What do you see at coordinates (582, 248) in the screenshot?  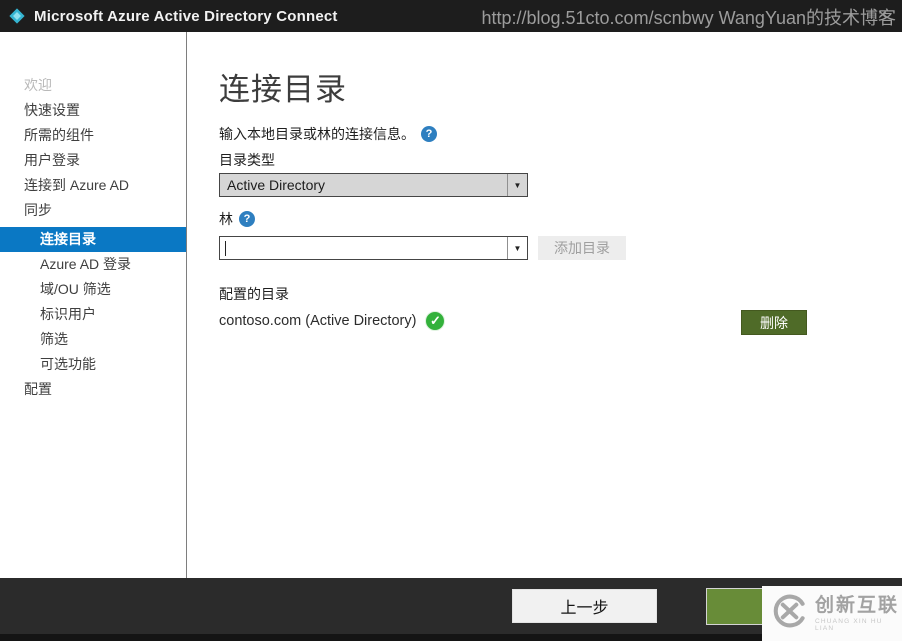 I see `add-directory-button: 添加目录` at bounding box center [582, 248].